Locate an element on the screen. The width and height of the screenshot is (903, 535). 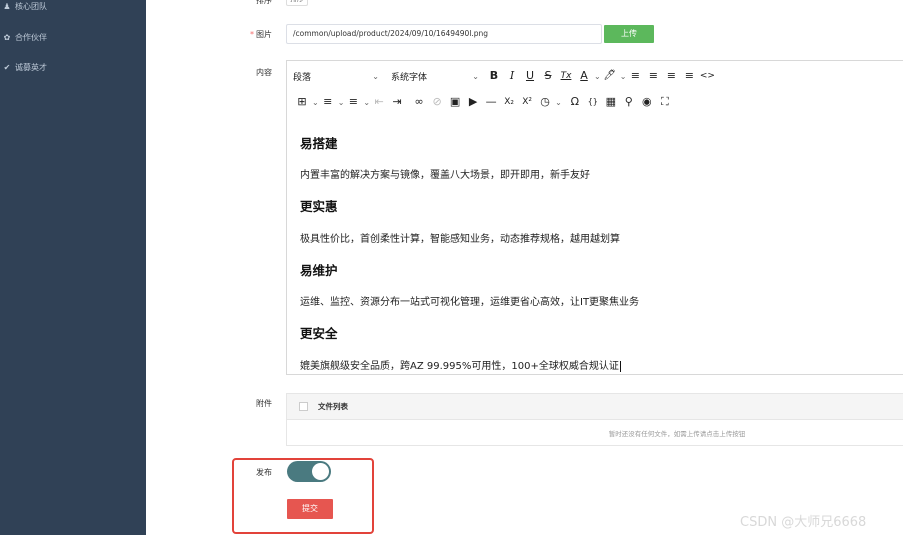
font-family-select: 系统字体 ⌄ is located at coordinates (435, 76).